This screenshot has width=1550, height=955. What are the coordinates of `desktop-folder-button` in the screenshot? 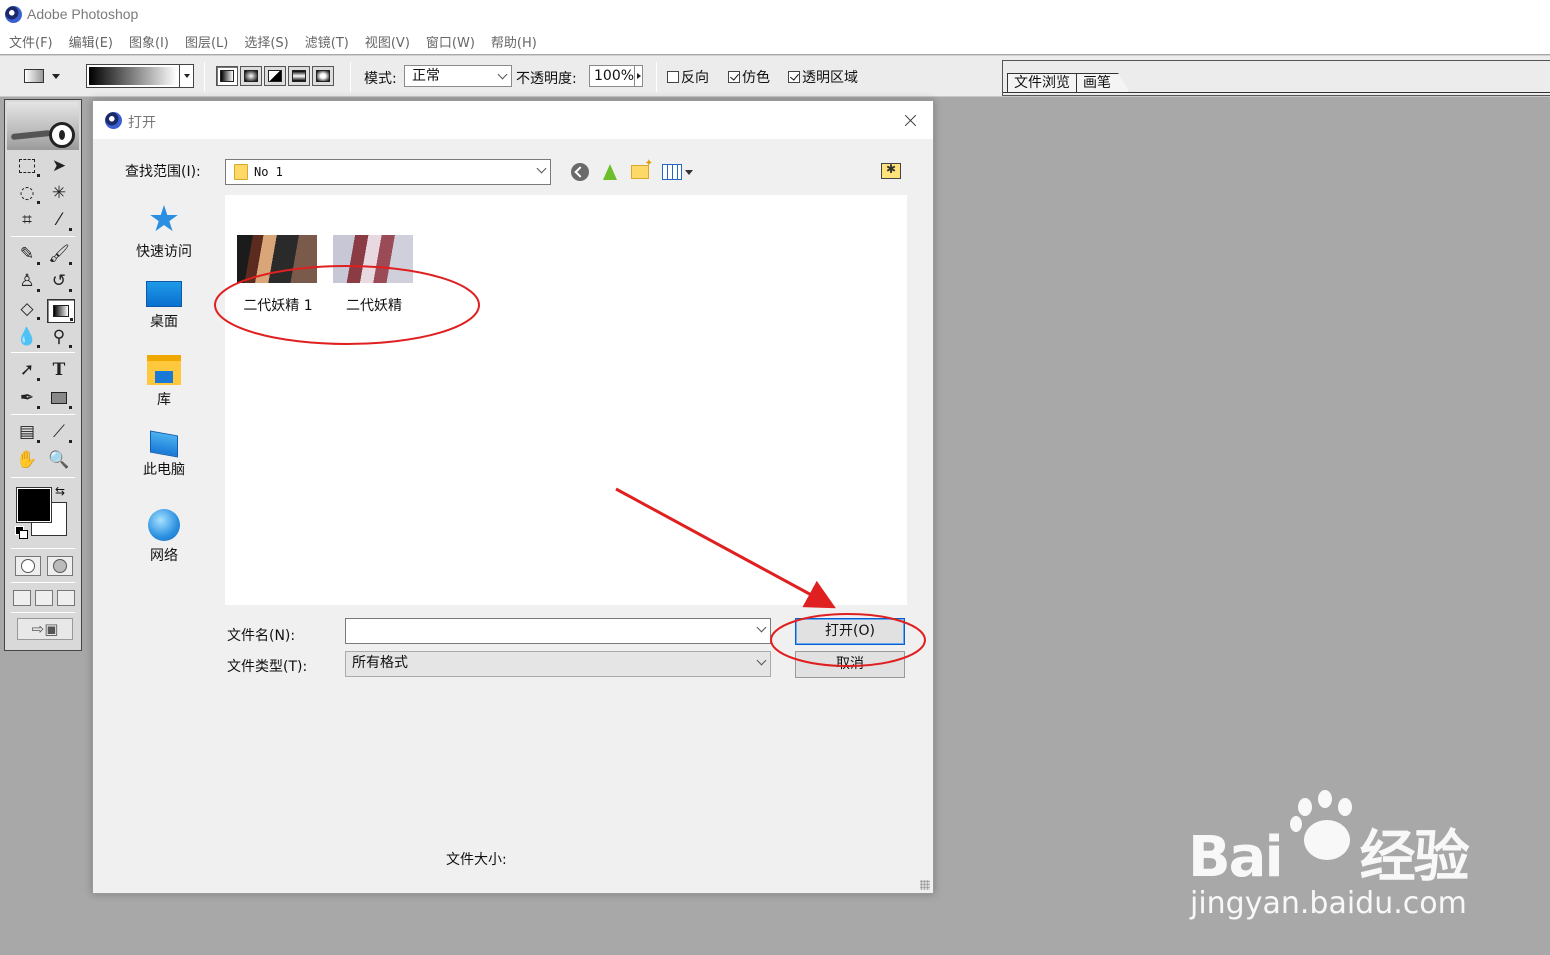 It's located at (891, 170).